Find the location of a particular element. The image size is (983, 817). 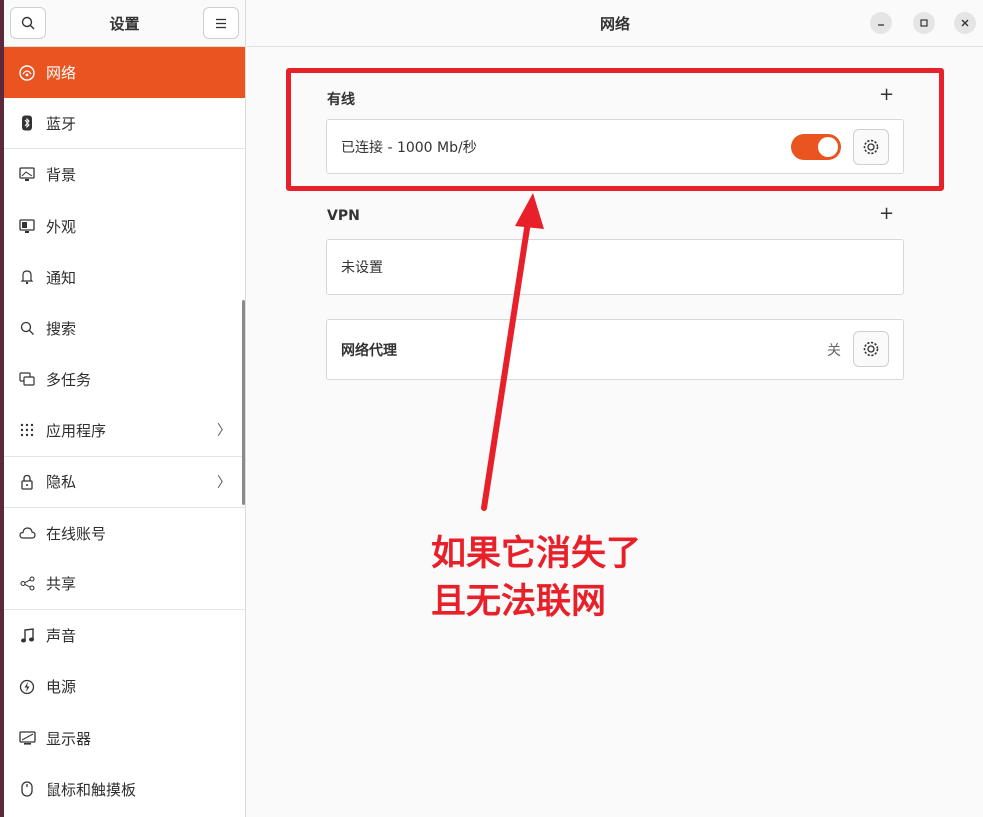

sidebar-title: 设置 is located at coordinates (124, 23).